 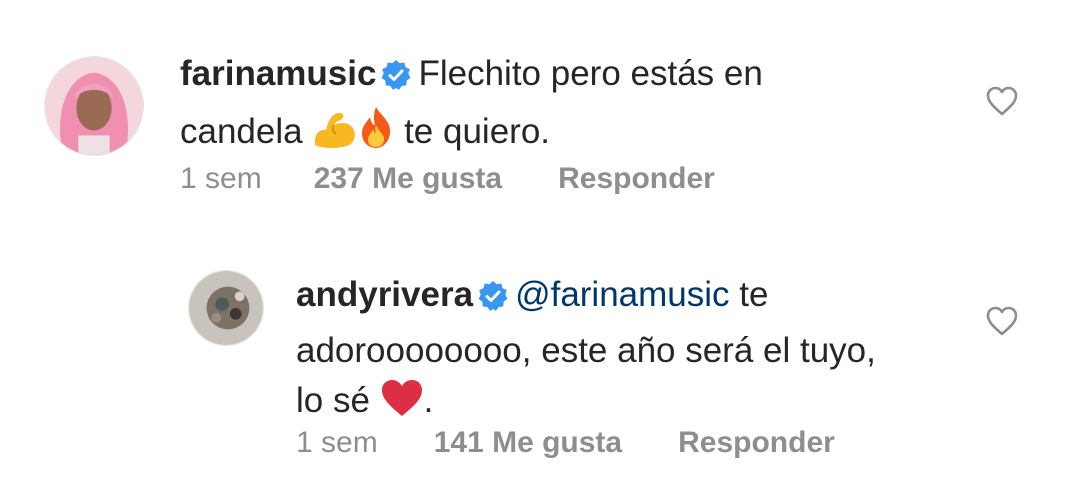 I want to click on comment-text-line: candela, so click(x=241, y=131).